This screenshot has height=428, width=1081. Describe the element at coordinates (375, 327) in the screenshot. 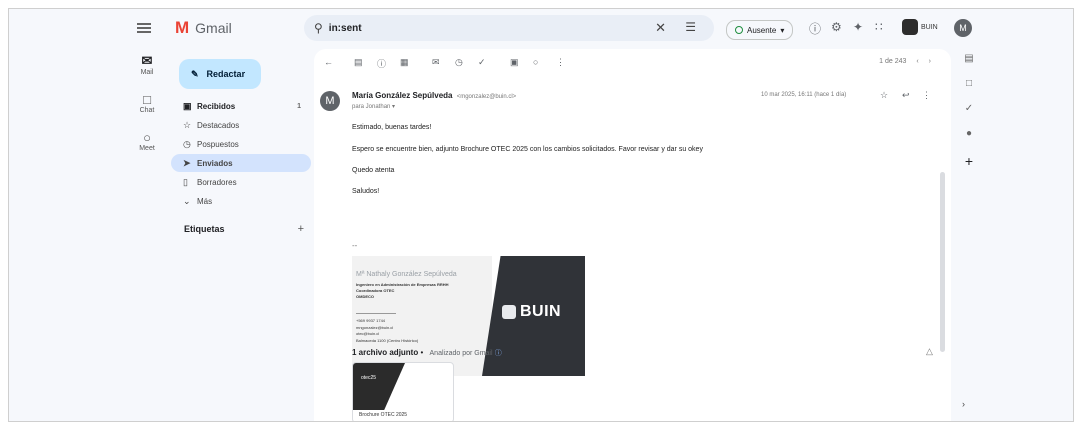

I see `signature-line: mngonzalez@buin.cl` at that location.